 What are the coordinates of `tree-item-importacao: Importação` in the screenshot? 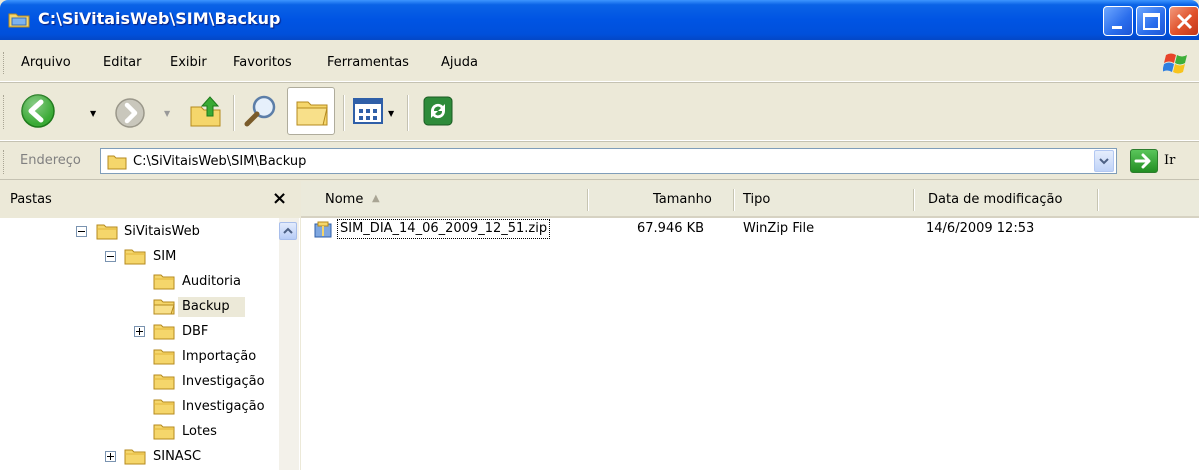 It's located at (139, 357).